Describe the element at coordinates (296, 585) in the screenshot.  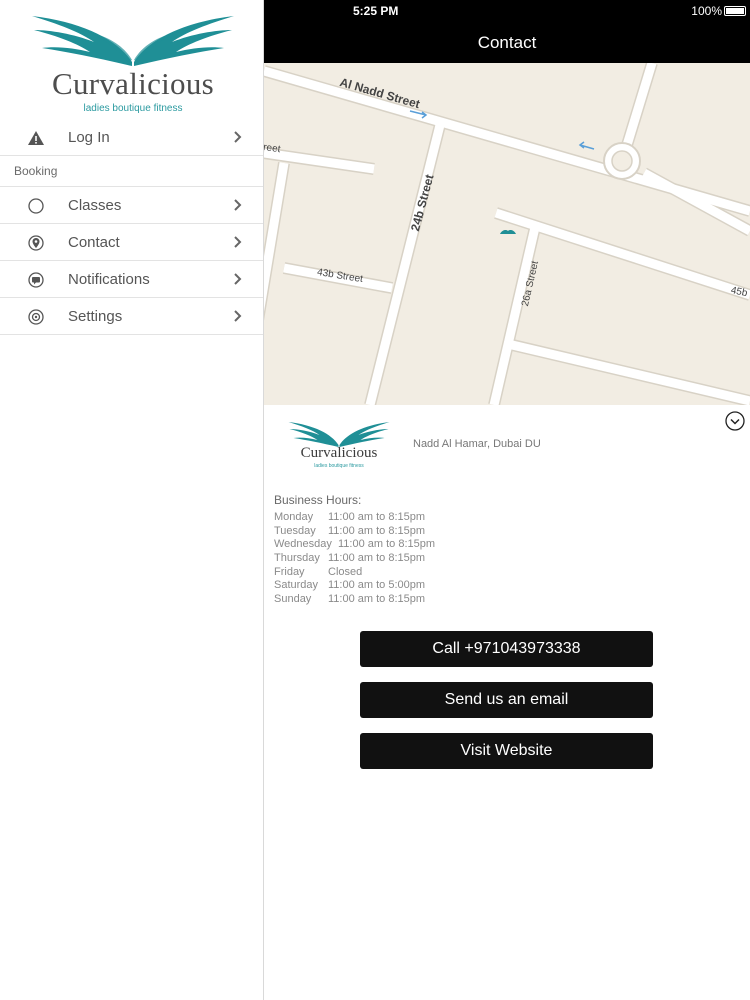
I see `hours-day: Saturday` at that location.